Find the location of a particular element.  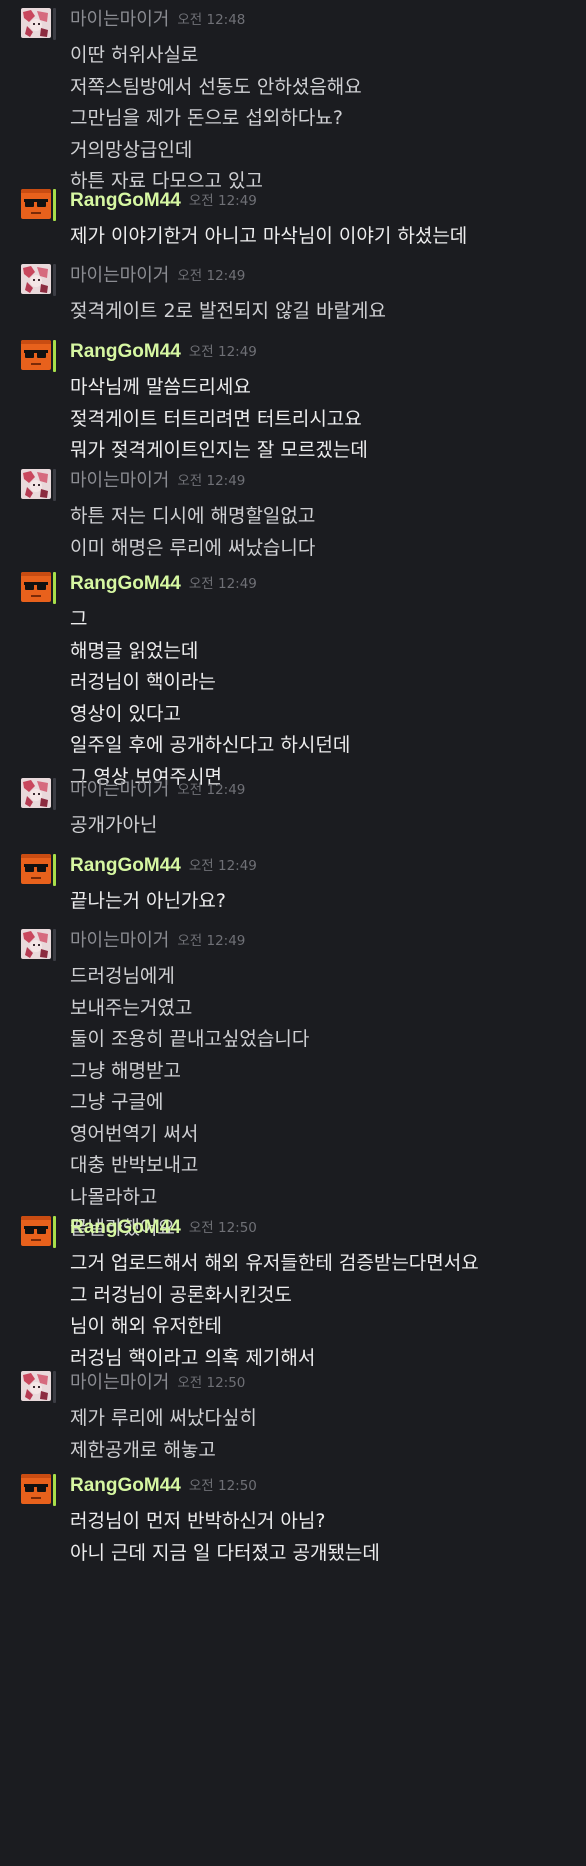

message-line: 하튼 저는 디시에 해명할일없고 is located at coordinates (193, 516).